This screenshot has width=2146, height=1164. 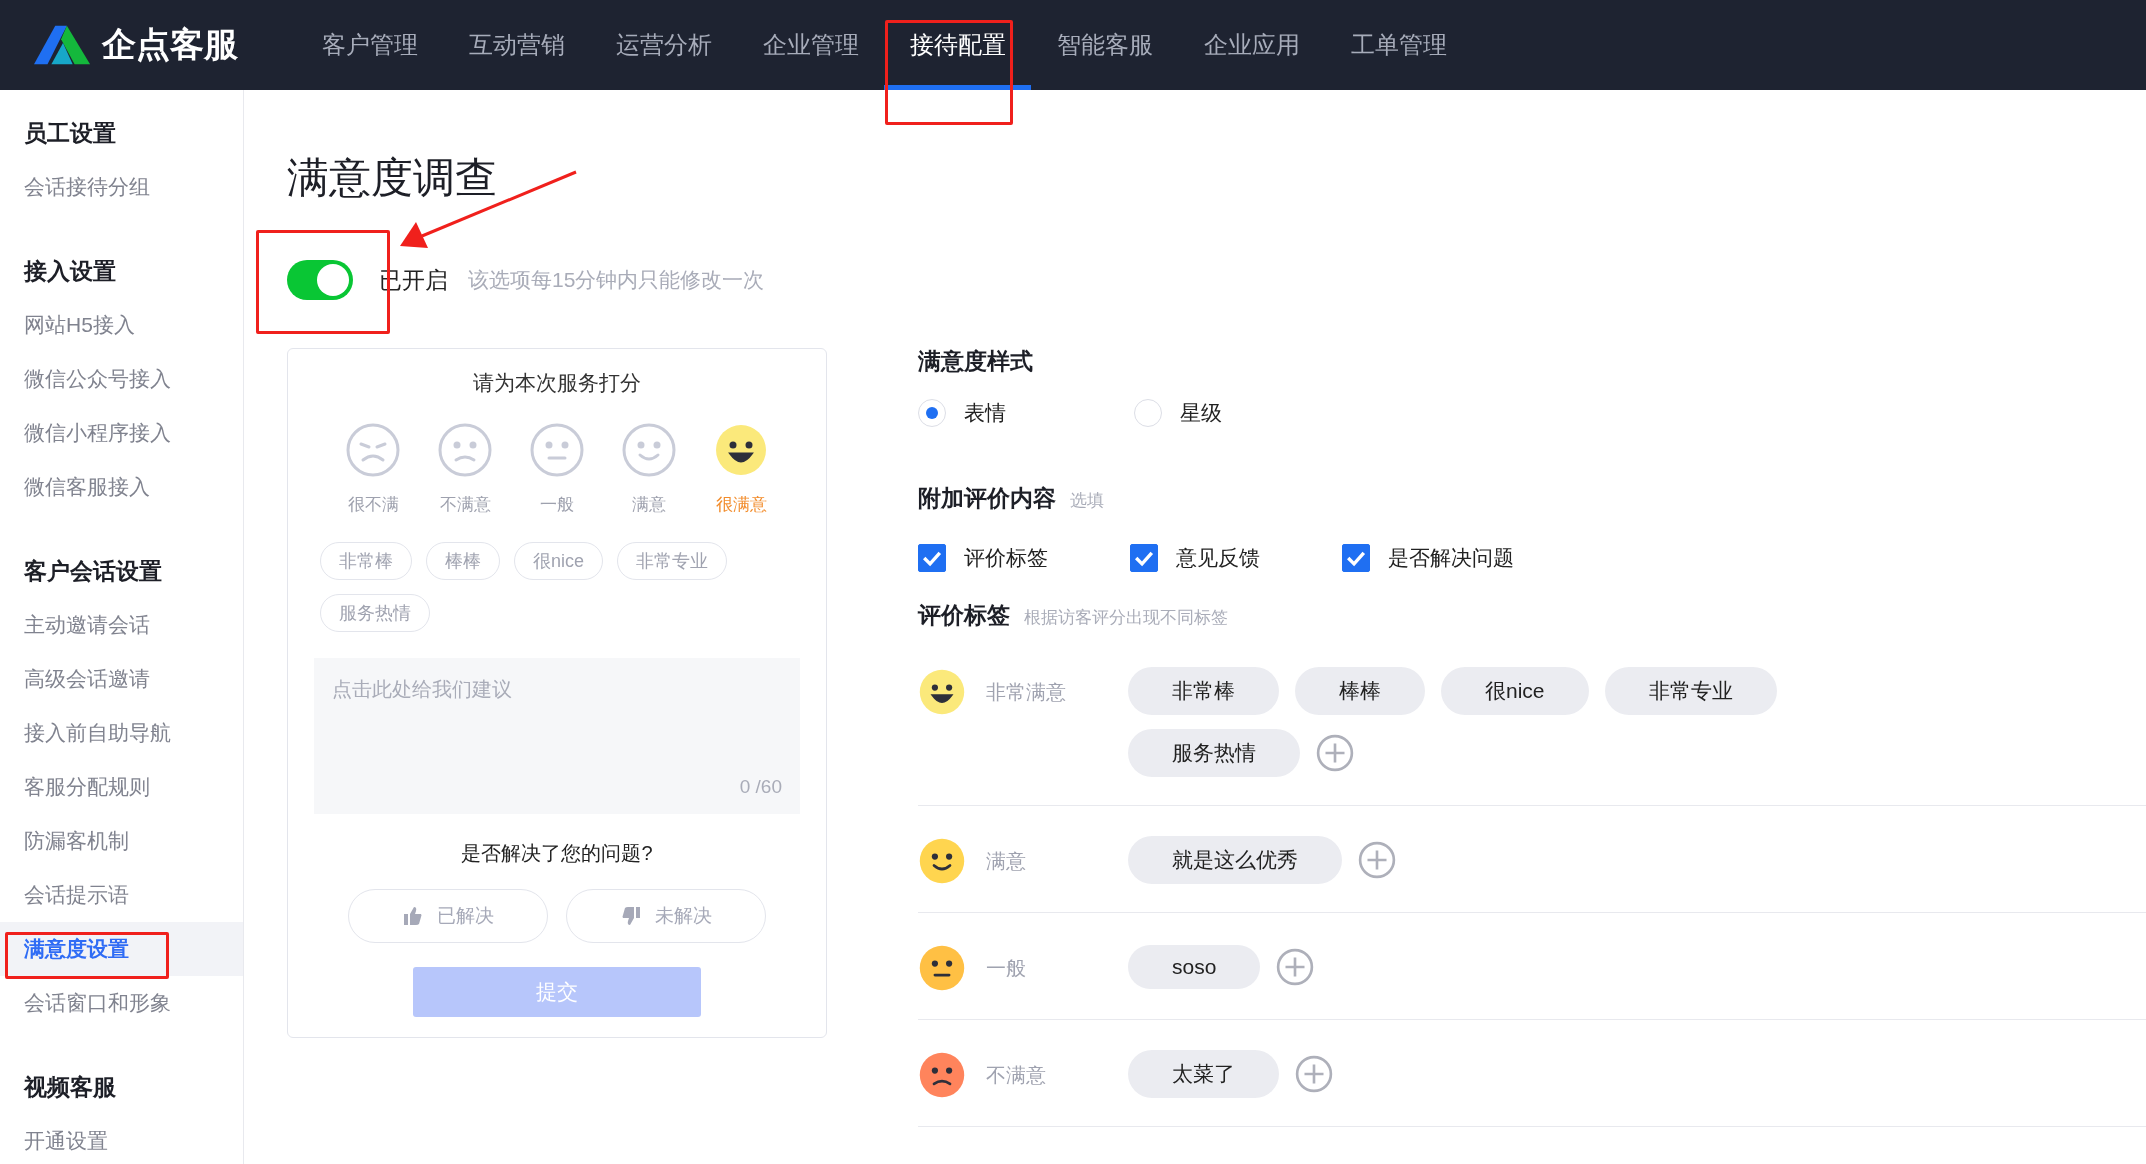 What do you see at coordinates (810, 45) in the screenshot?
I see `nav-tab: 企业管理` at bounding box center [810, 45].